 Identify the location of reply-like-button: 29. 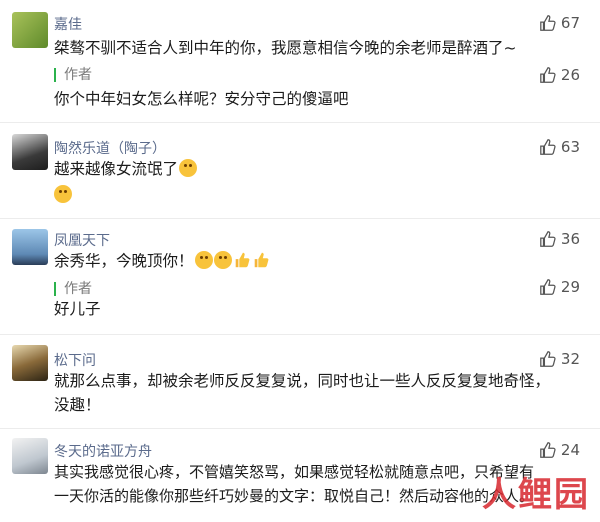
(559, 287).